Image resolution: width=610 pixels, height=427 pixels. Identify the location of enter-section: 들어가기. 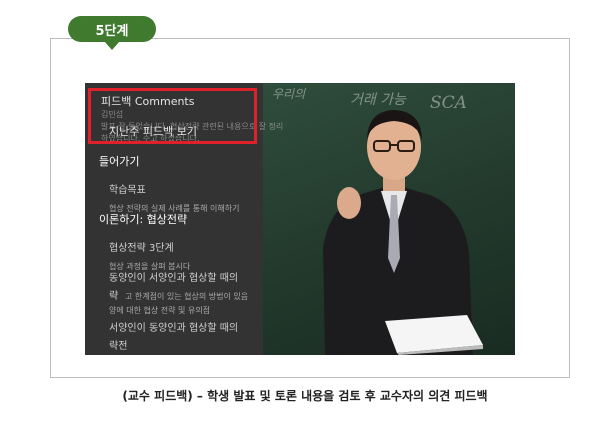
(119, 161).